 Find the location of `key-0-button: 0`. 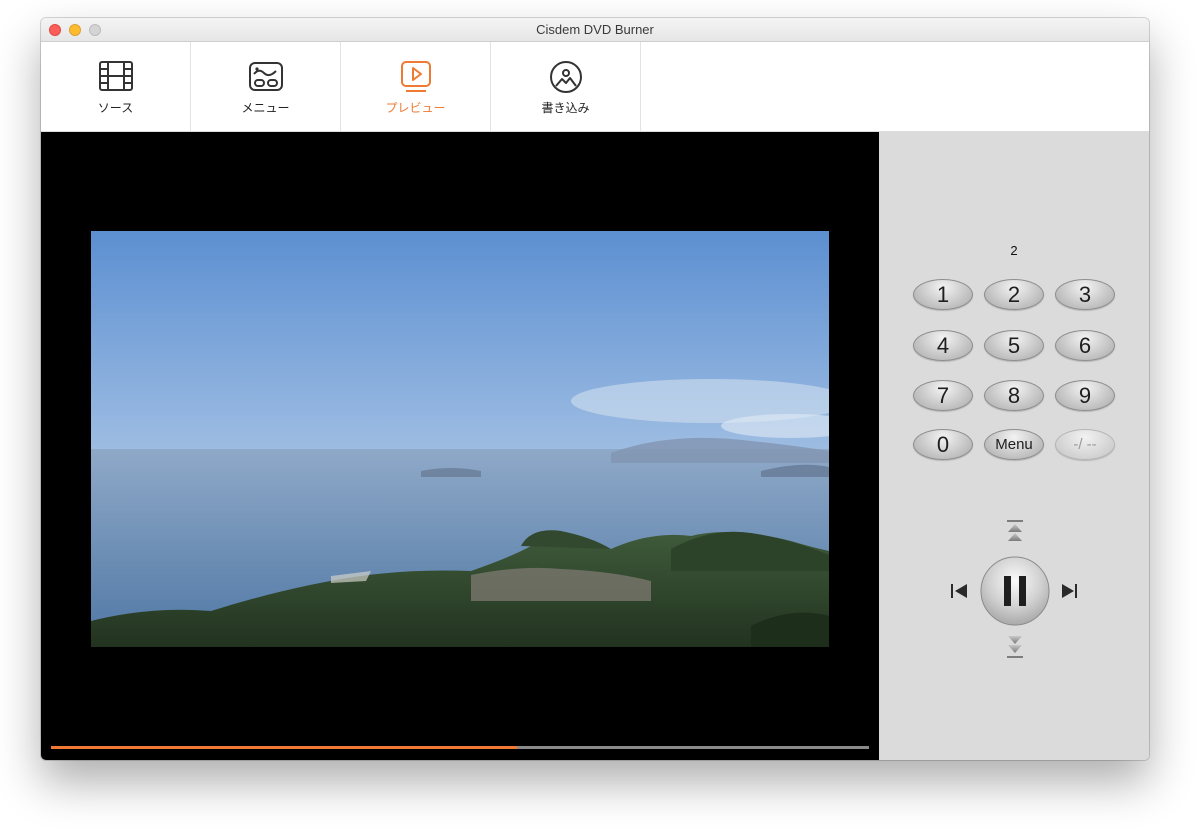

key-0-button: 0 is located at coordinates (943, 444).